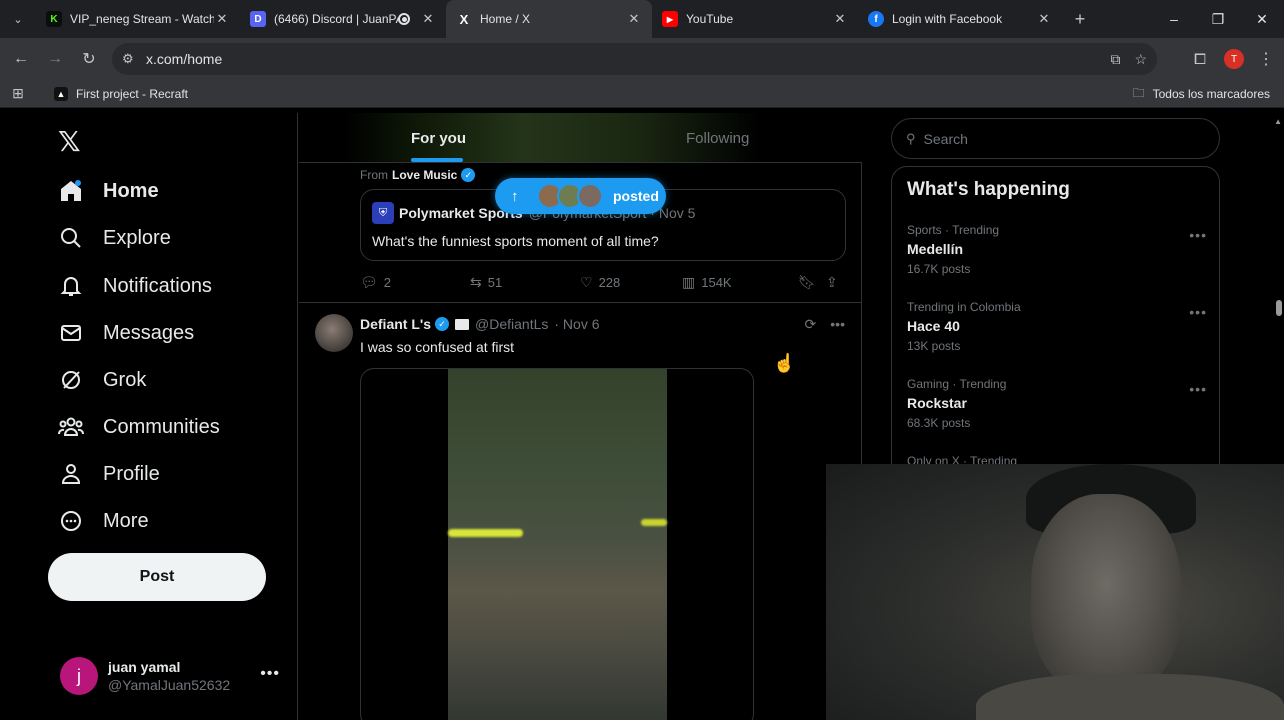 The image size is (1284, 720). What do you see at coordinates (438, 138) in the screenshot?
I see `tab-for-you: For you` at bounding box center [438, 138].